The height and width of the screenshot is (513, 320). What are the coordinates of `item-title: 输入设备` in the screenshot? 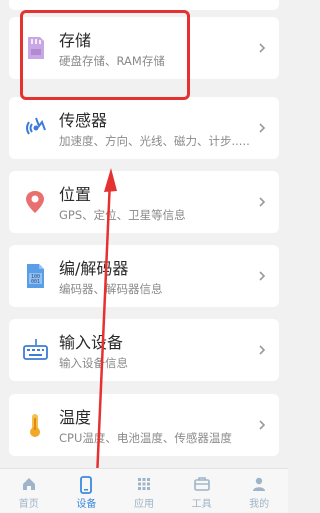 It's located at (91, 342).